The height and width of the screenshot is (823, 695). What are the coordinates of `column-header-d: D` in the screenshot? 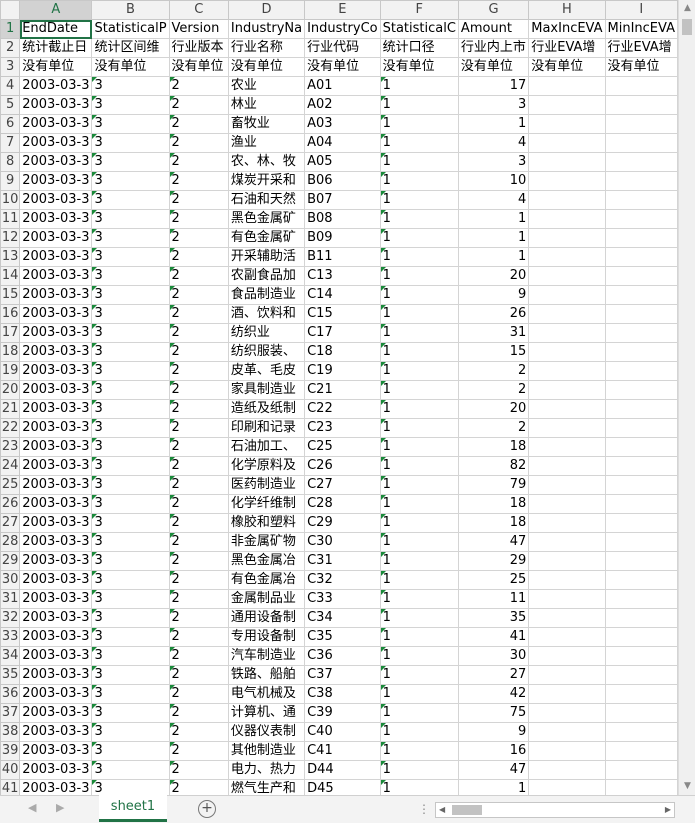 It's located at (266, 10).